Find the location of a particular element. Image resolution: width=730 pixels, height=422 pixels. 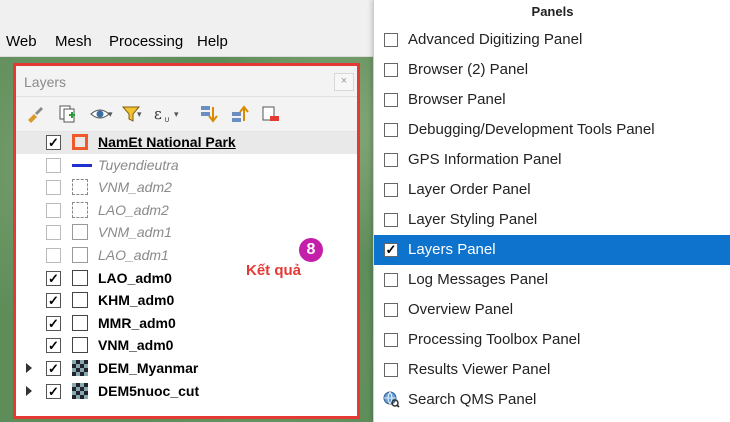

layer-row: ✓ DEM5nuoc_cut is located at coordinates (186, 392).